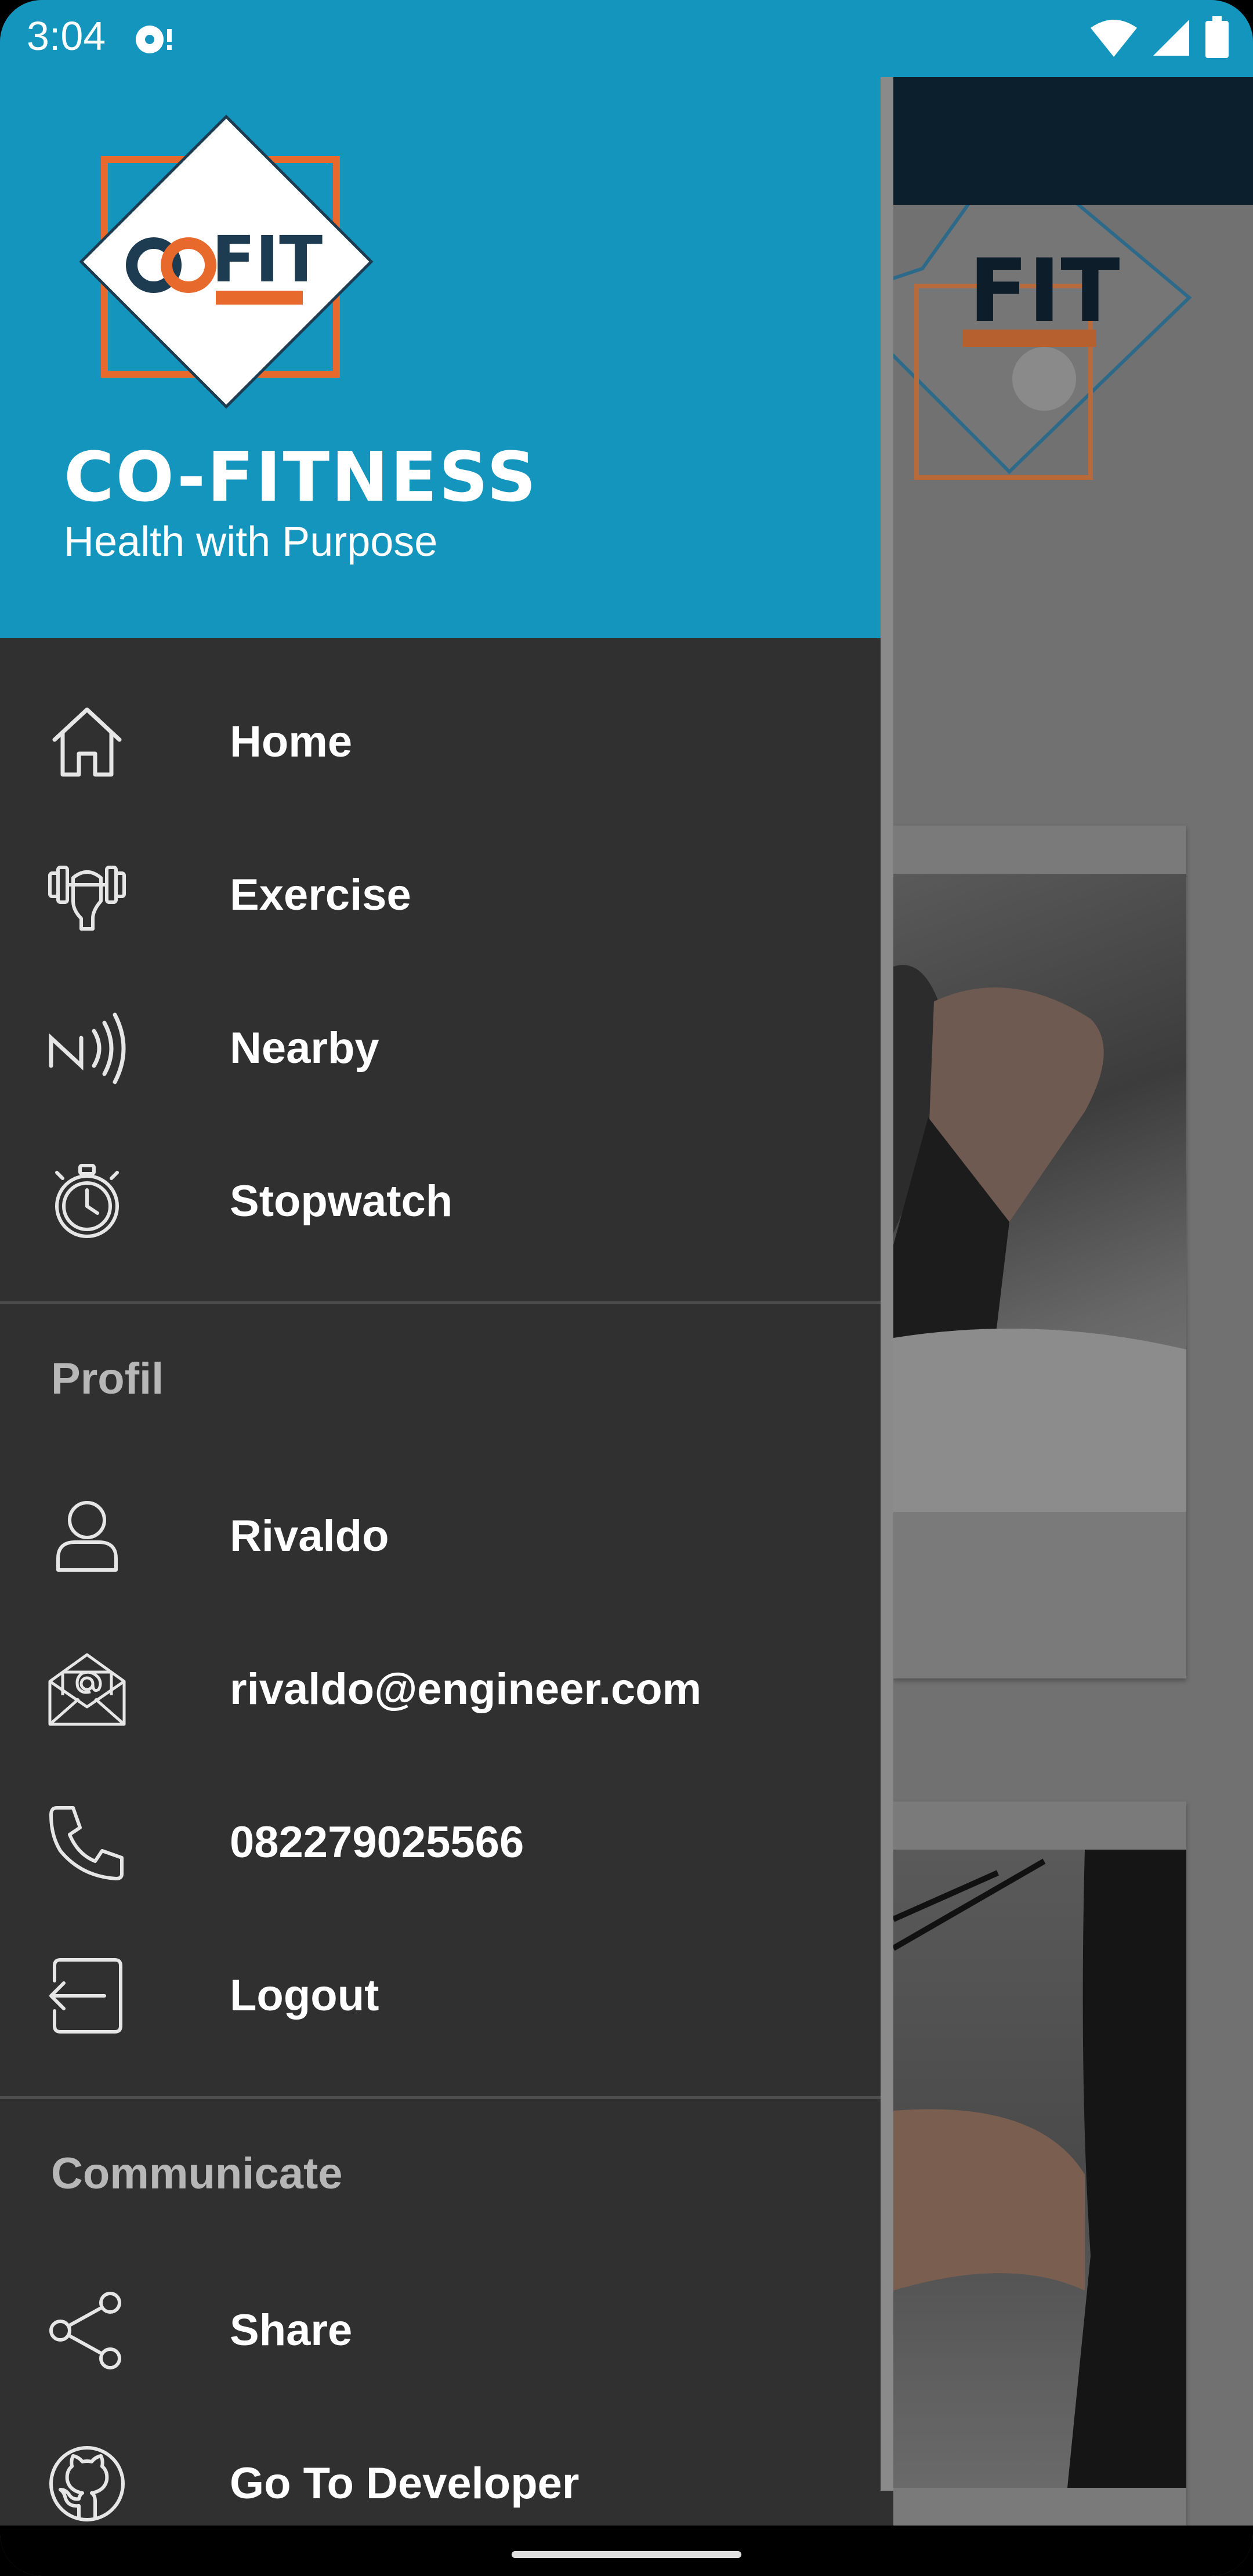  I want to click on battery-icon, so click(1217, 37).